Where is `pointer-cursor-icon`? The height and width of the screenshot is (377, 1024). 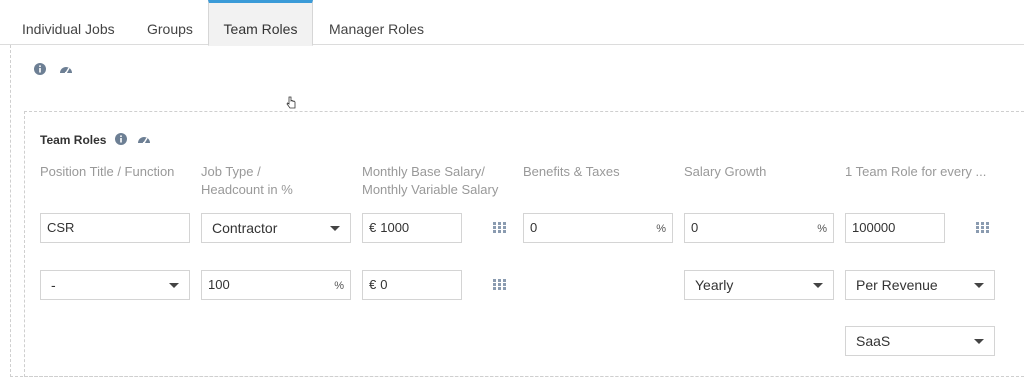
pointer-cursor-icon is located at coordinates (291, 102).